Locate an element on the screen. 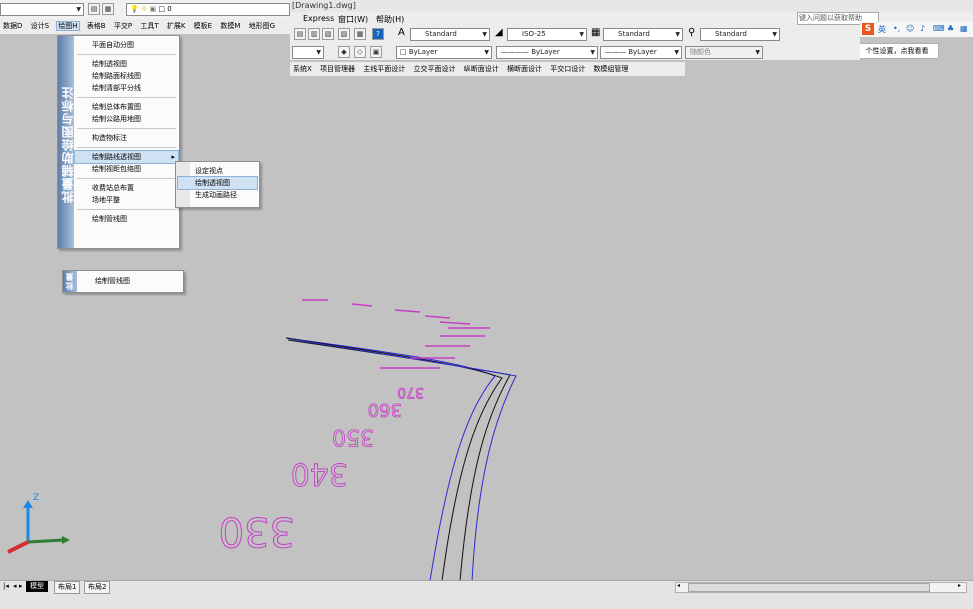 The height and width of the screenshot is (609, 973). menu-express: Express is located at coordinates (318, 18).